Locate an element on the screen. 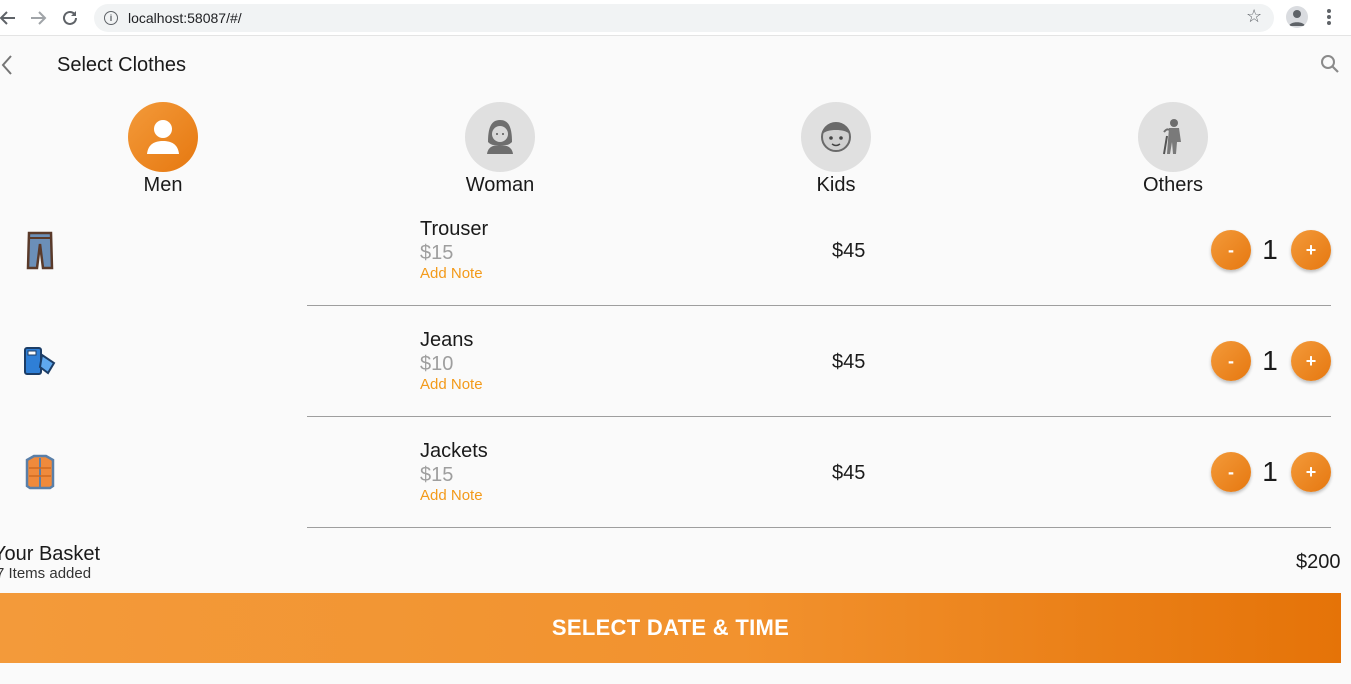 The height and width of the screenshot is (684, 1351). browser-toolbar: i localhost:58087/#/ ☆ is located at coordinates (675, 18).